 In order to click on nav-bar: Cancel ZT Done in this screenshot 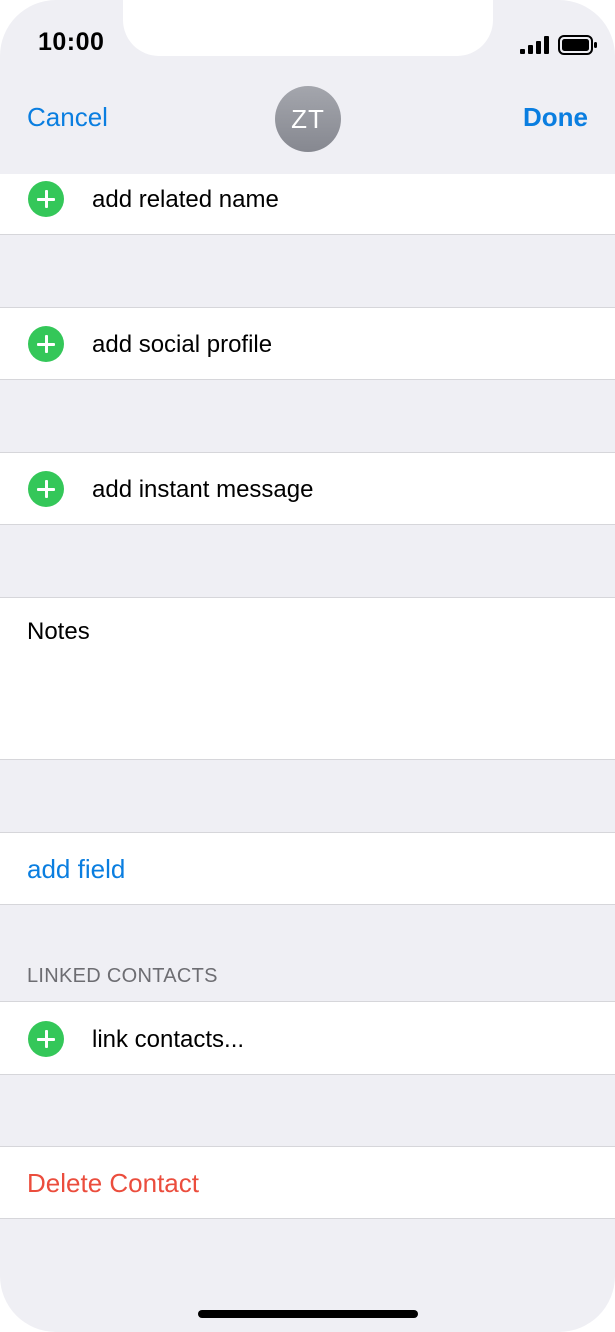, I will do `click(307, 118)`.